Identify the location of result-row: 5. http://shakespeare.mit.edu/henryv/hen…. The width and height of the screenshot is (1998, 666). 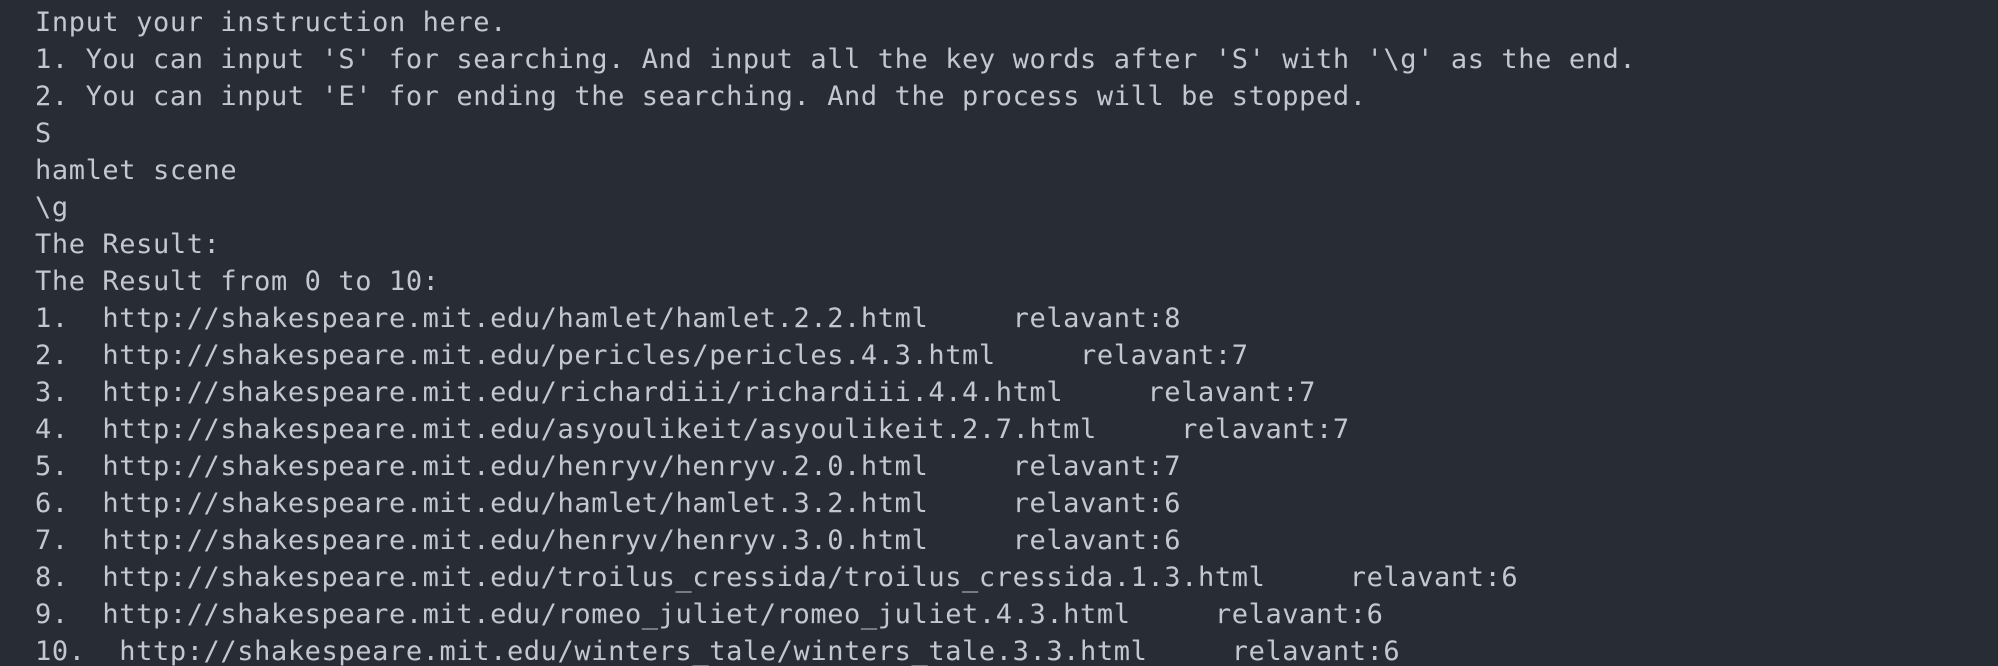
(608, 466).